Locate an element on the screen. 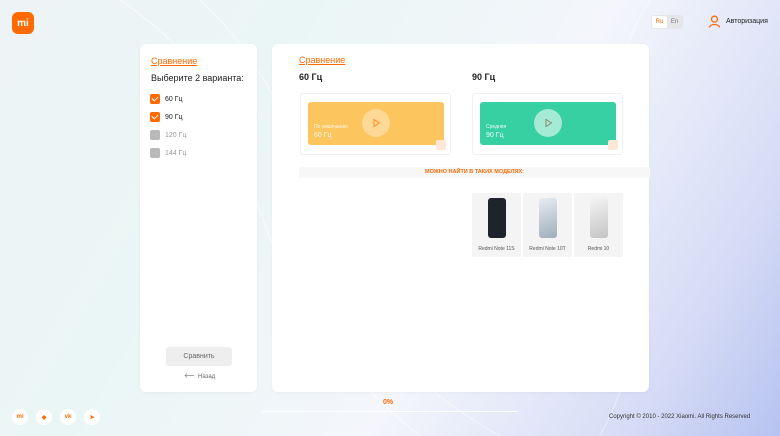 Image resolution: width=780 pixels, height=436 pixels. compare-button: Сравнить is located at coordinates (199, 356).